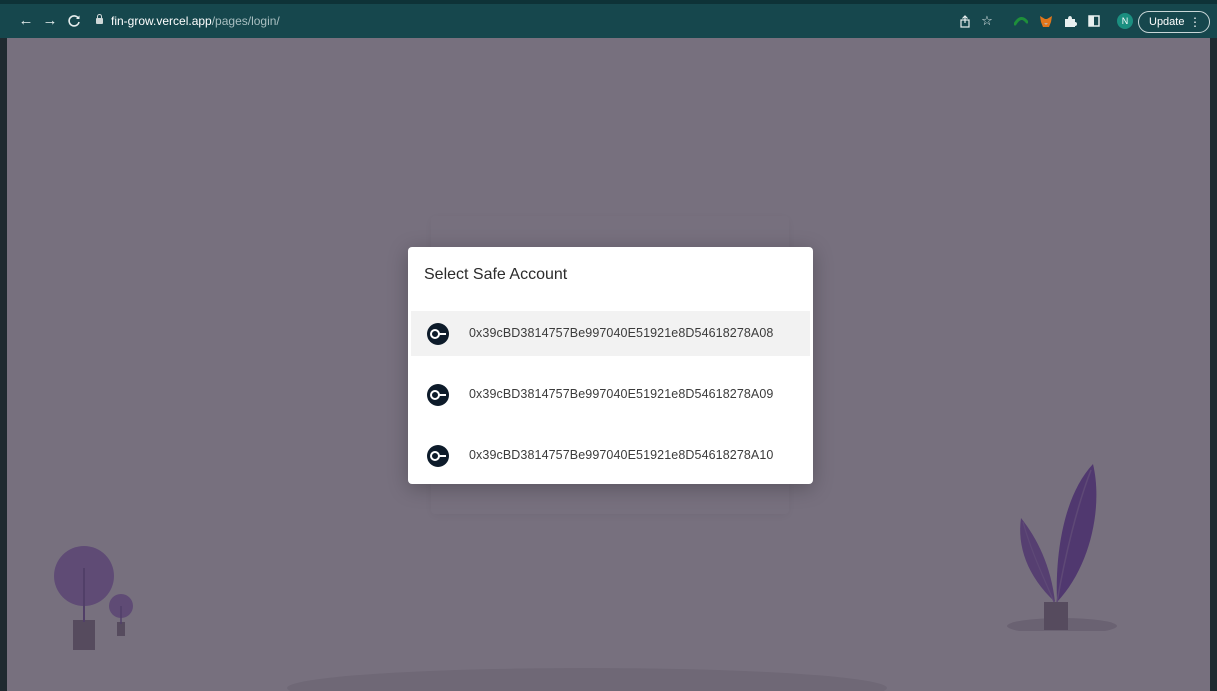  Describe the element at coordinates (1070, 21) in the screenshot. I see `puzzle-icon` at that location.